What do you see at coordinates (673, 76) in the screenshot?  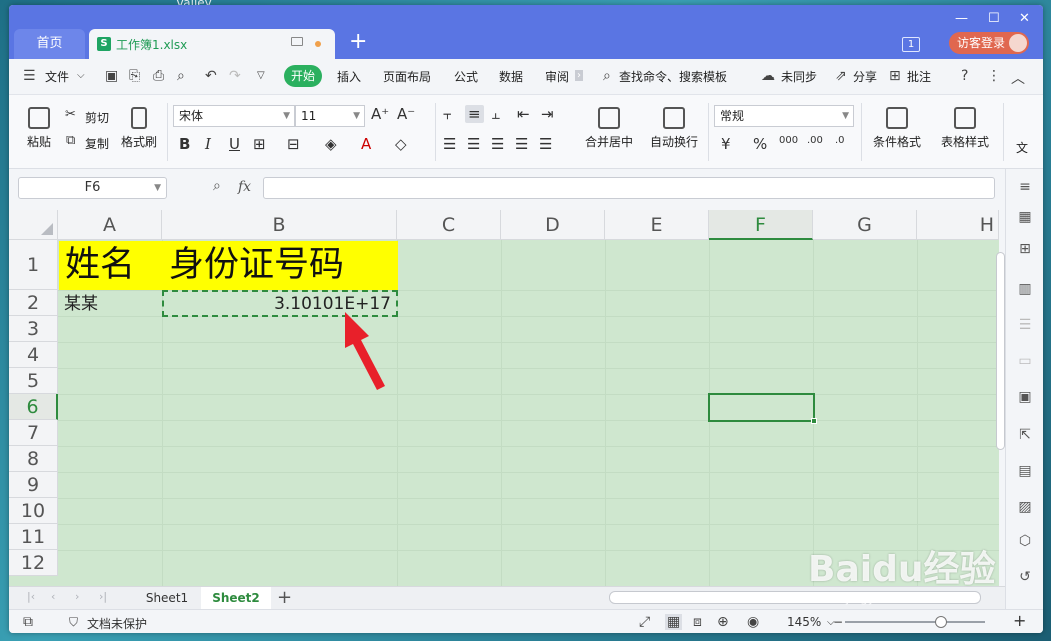 I see `command-search: 查找命令、搜索模板` at bounding box center [673, 76].